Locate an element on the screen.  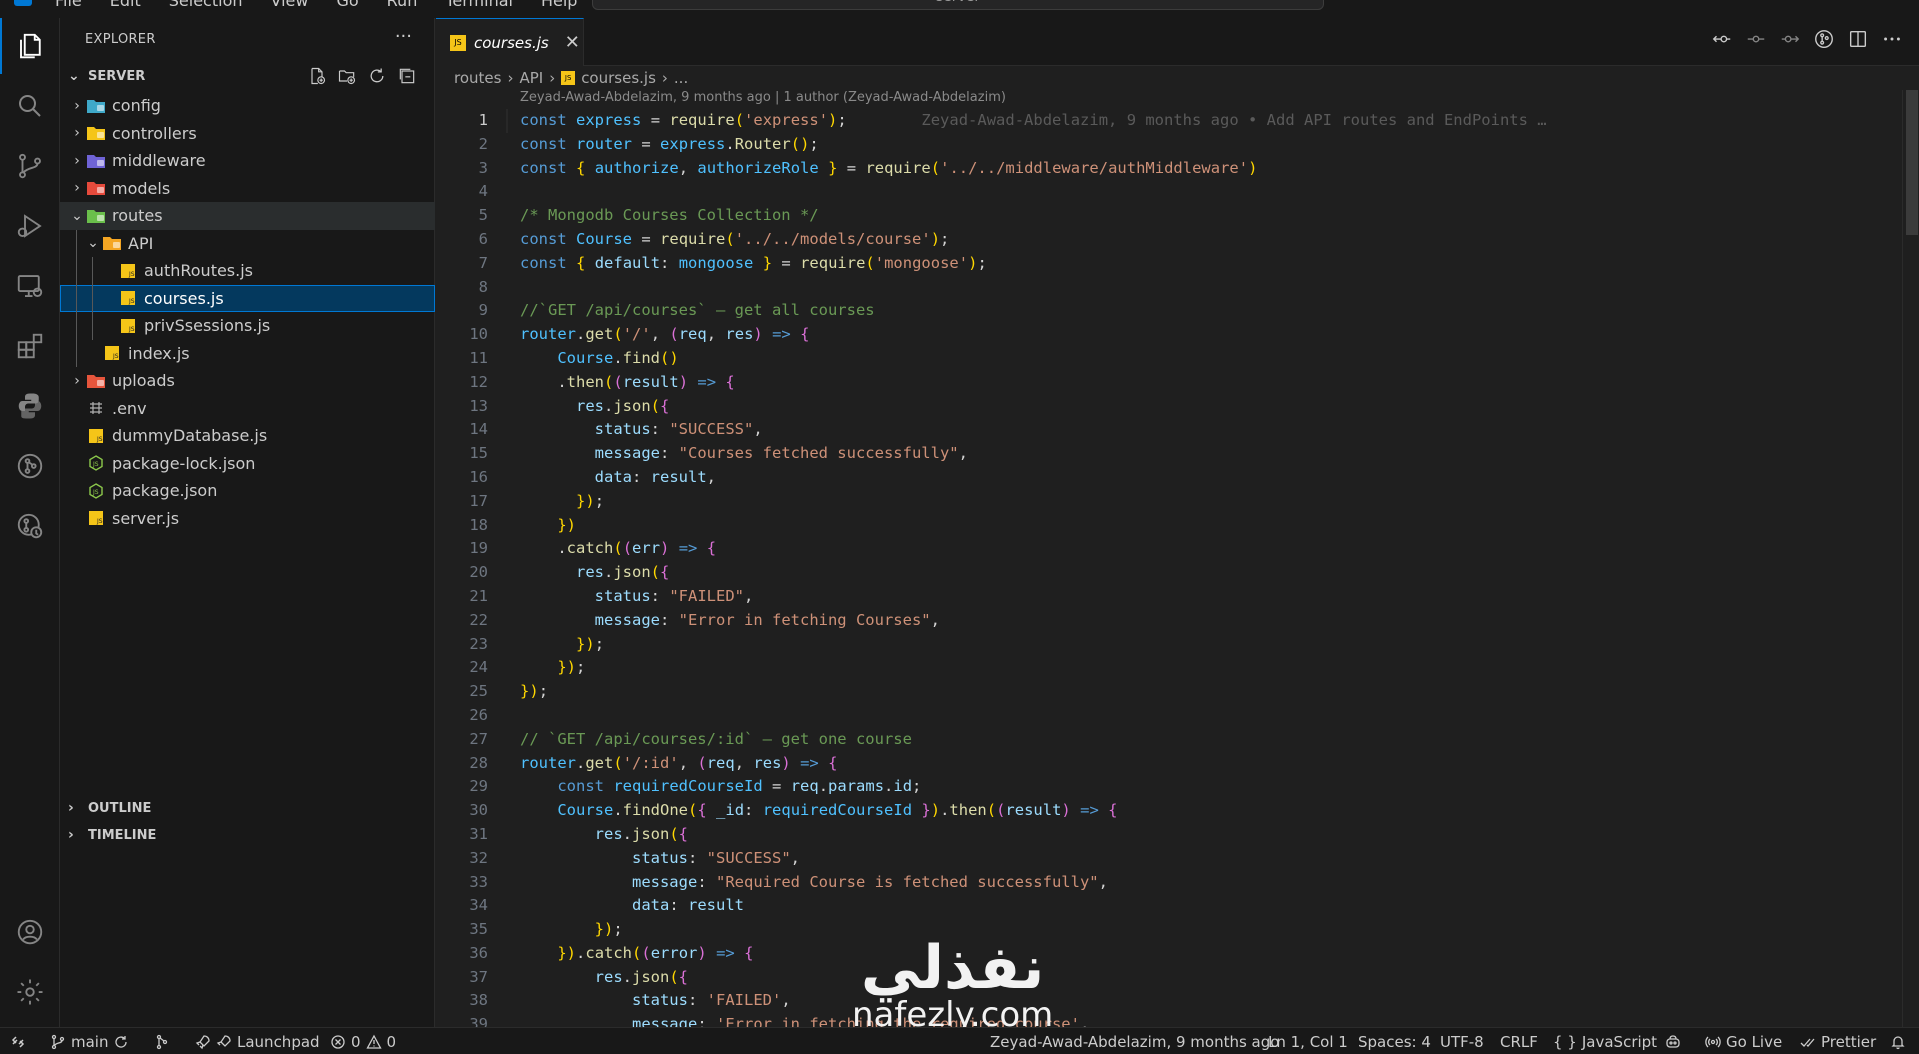
section-header-server: ⌄ SERVER is located at coordinates (247, 76).